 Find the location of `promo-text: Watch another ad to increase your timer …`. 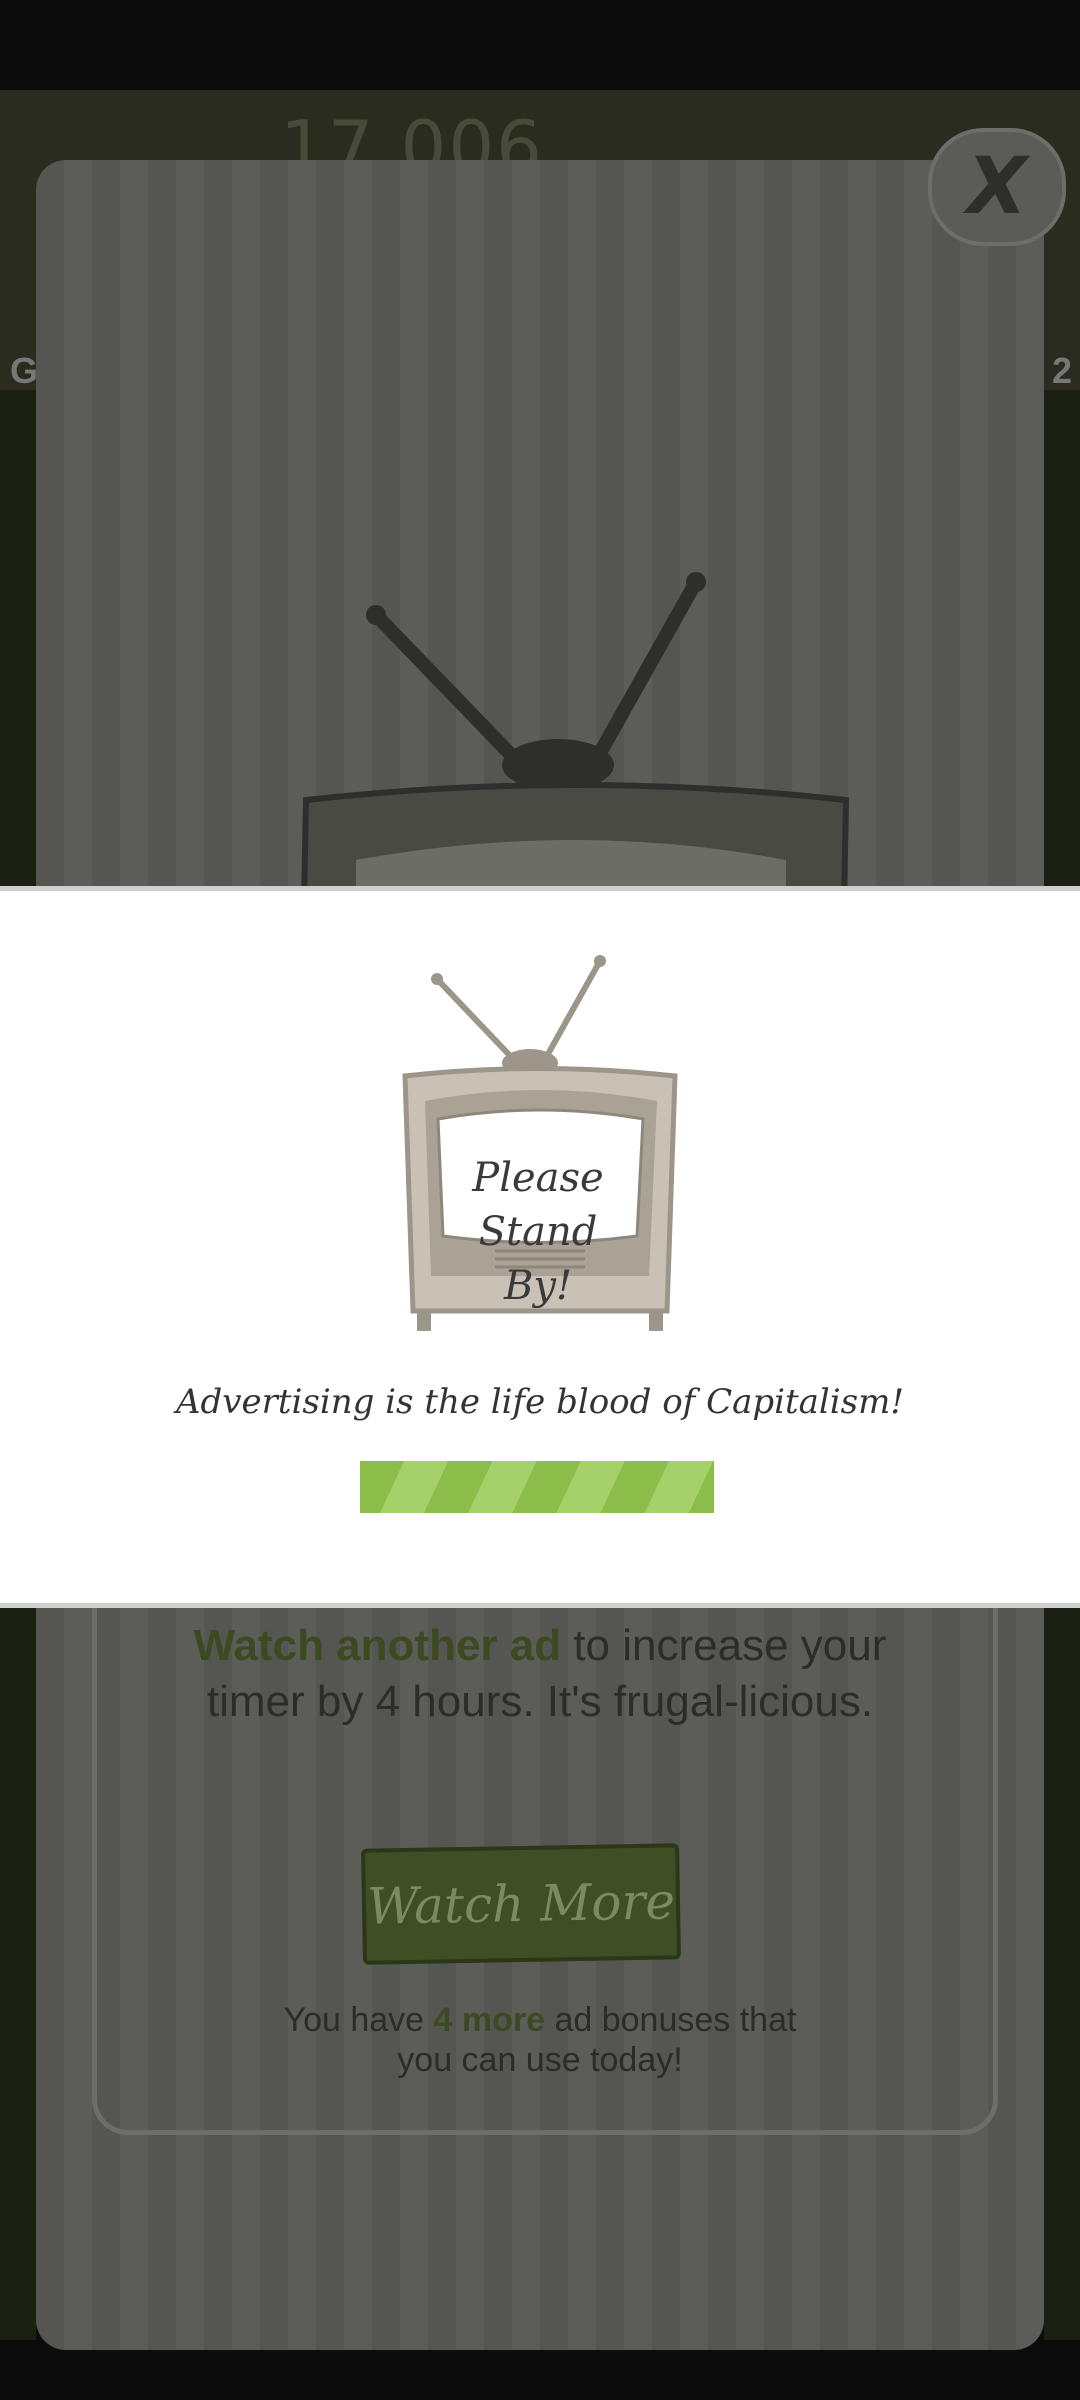

promo-text: Watch another ad to increase your timer … is located at coordinates (540, 1674).